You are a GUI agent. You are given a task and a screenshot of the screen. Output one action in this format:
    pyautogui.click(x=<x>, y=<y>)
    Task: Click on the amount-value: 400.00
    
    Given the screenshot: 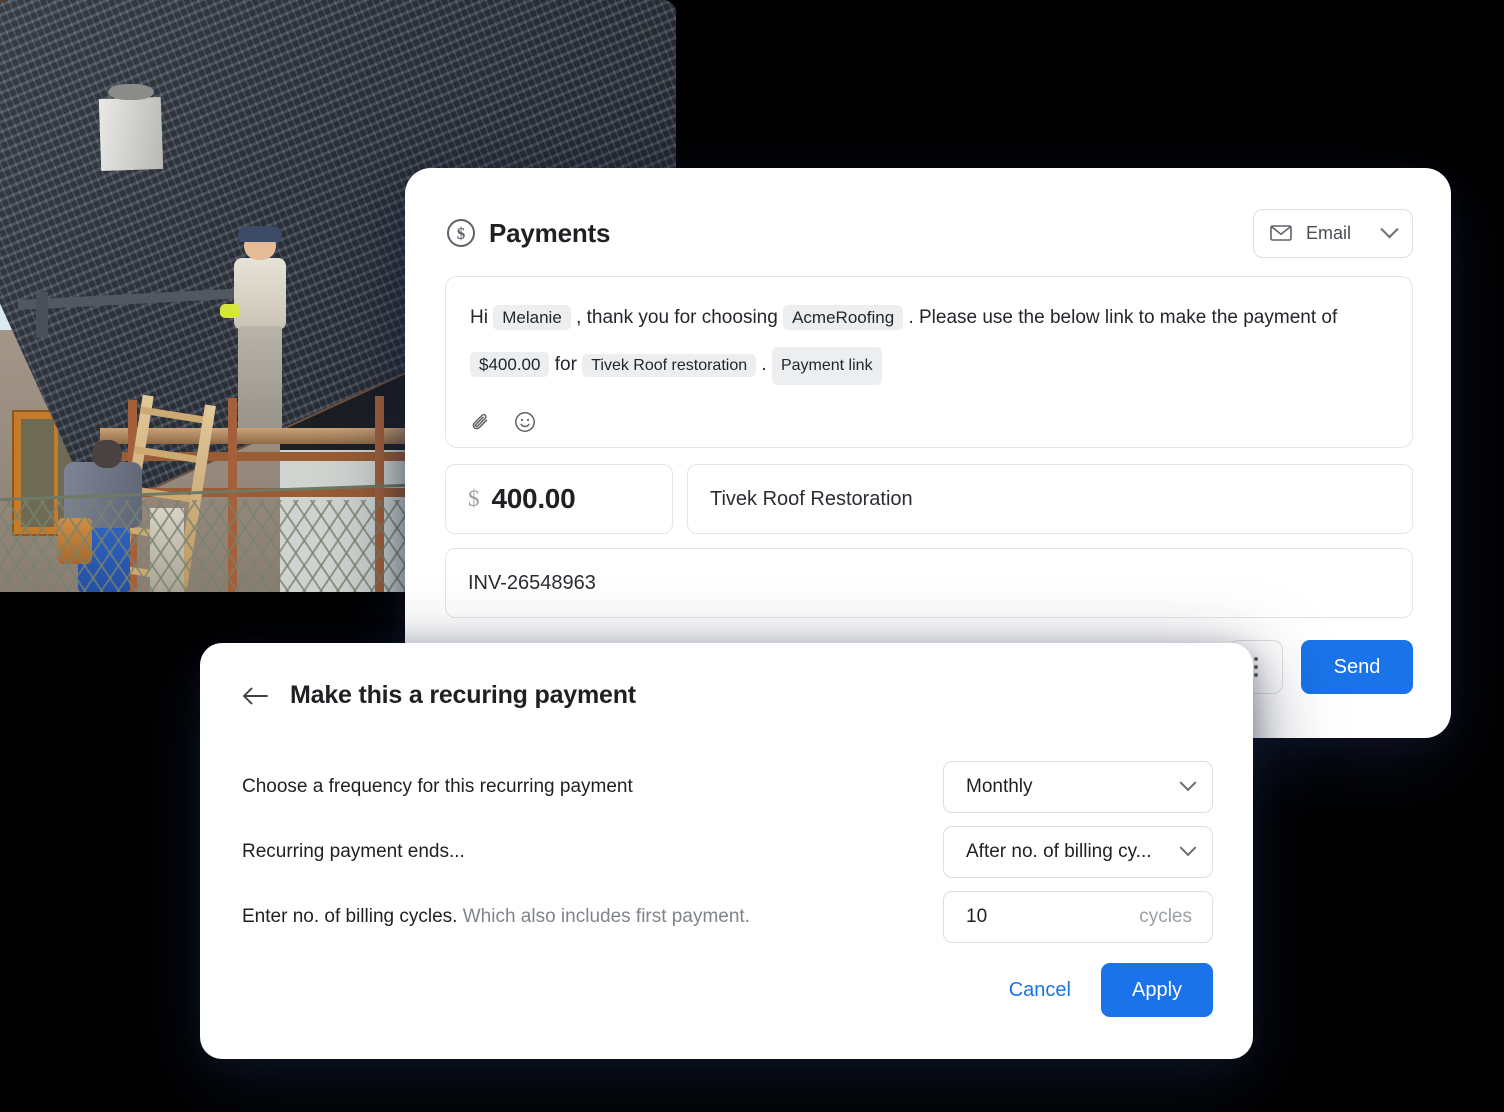 What is the action you would take?
    pyautogui.click(x=533, y=498)
    